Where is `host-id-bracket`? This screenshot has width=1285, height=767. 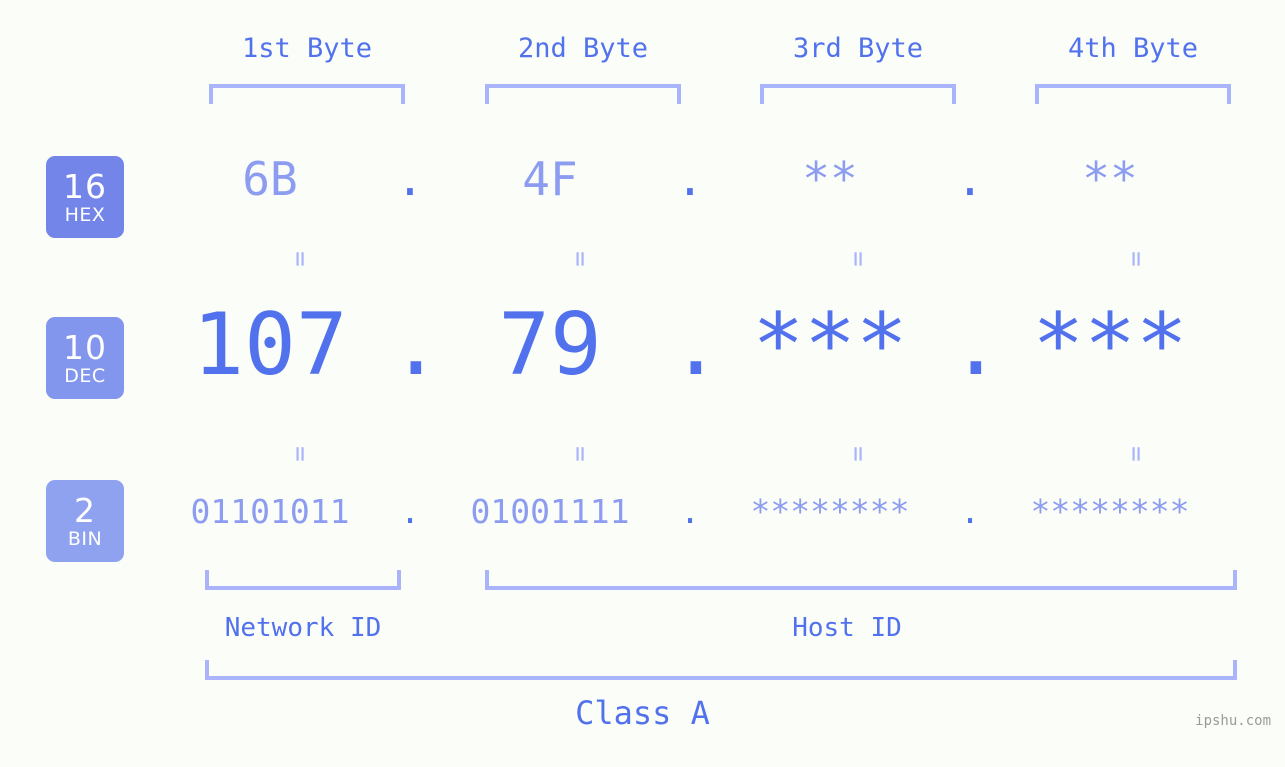 host-id-bracket is located at coordinates (861, 580).